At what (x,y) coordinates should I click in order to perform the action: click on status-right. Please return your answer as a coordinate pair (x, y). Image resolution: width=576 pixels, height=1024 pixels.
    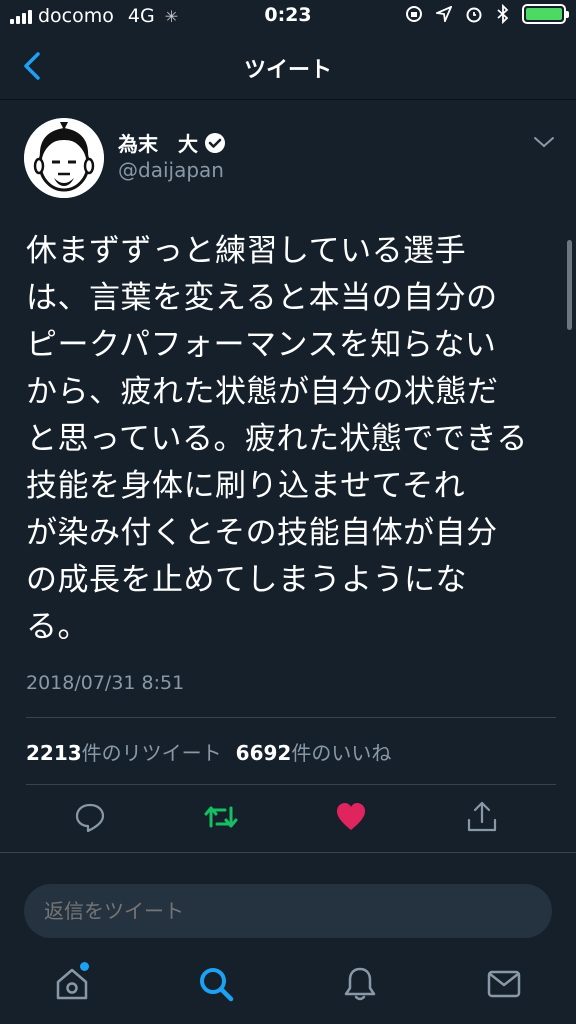
    Looking at the image, I should click on (486, 14).